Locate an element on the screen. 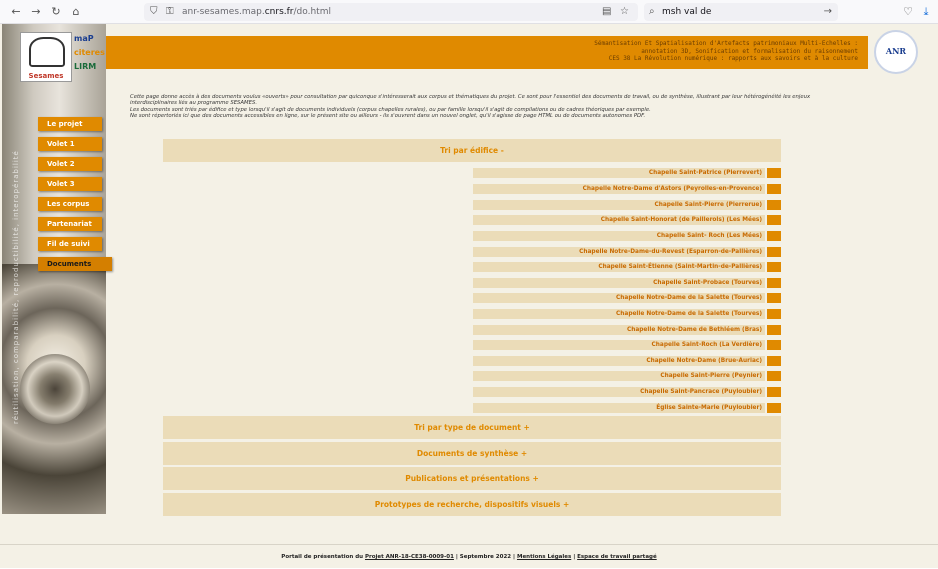 This screenshot has height=569, width=938. legal-link: Mentions Légales is located at coordinates (544, 557).